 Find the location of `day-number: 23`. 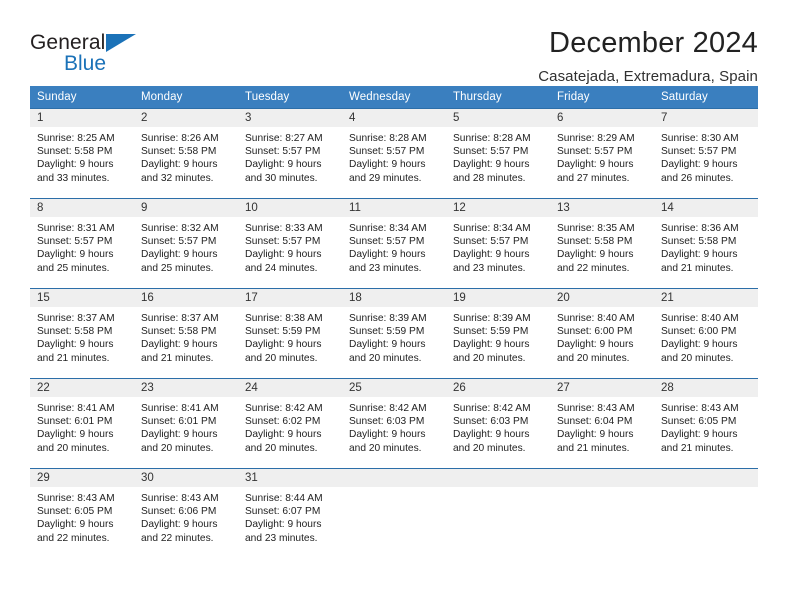

day-number: 23 is located at coordinates (186, 388).